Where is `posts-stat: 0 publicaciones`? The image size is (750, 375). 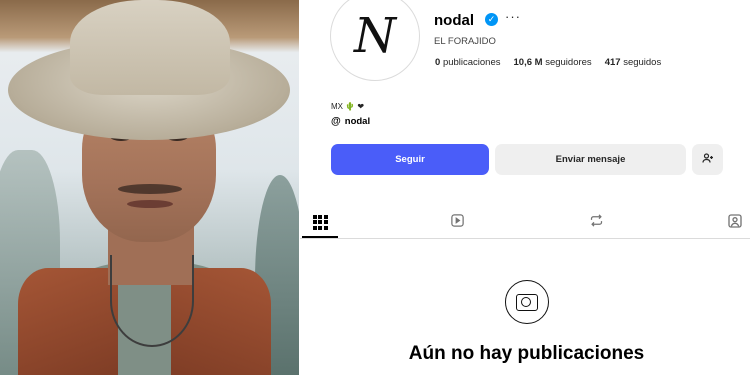 posts-stat: 0 publicaciones is located at coordinates (468, 62).